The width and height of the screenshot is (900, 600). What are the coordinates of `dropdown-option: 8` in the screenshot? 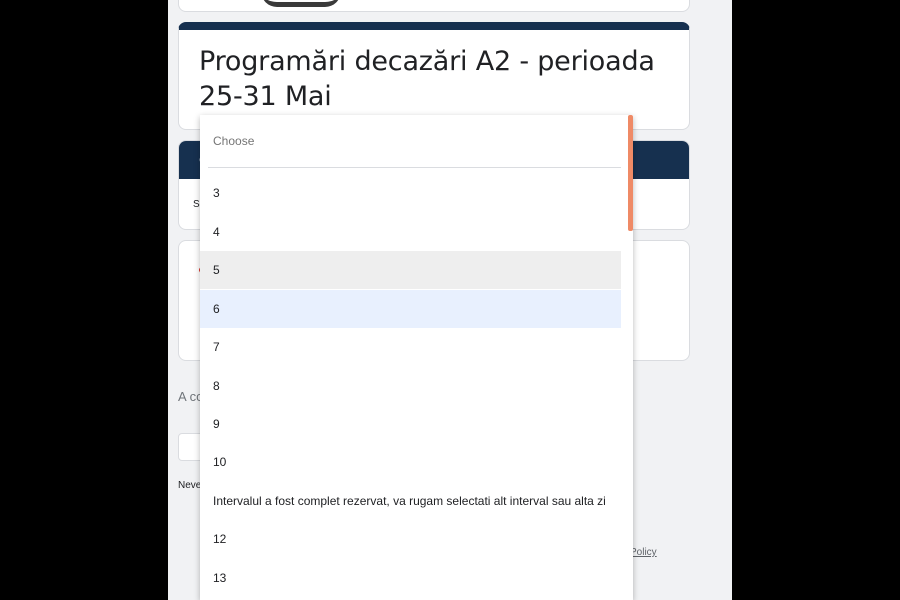 It's located at (410, 386).